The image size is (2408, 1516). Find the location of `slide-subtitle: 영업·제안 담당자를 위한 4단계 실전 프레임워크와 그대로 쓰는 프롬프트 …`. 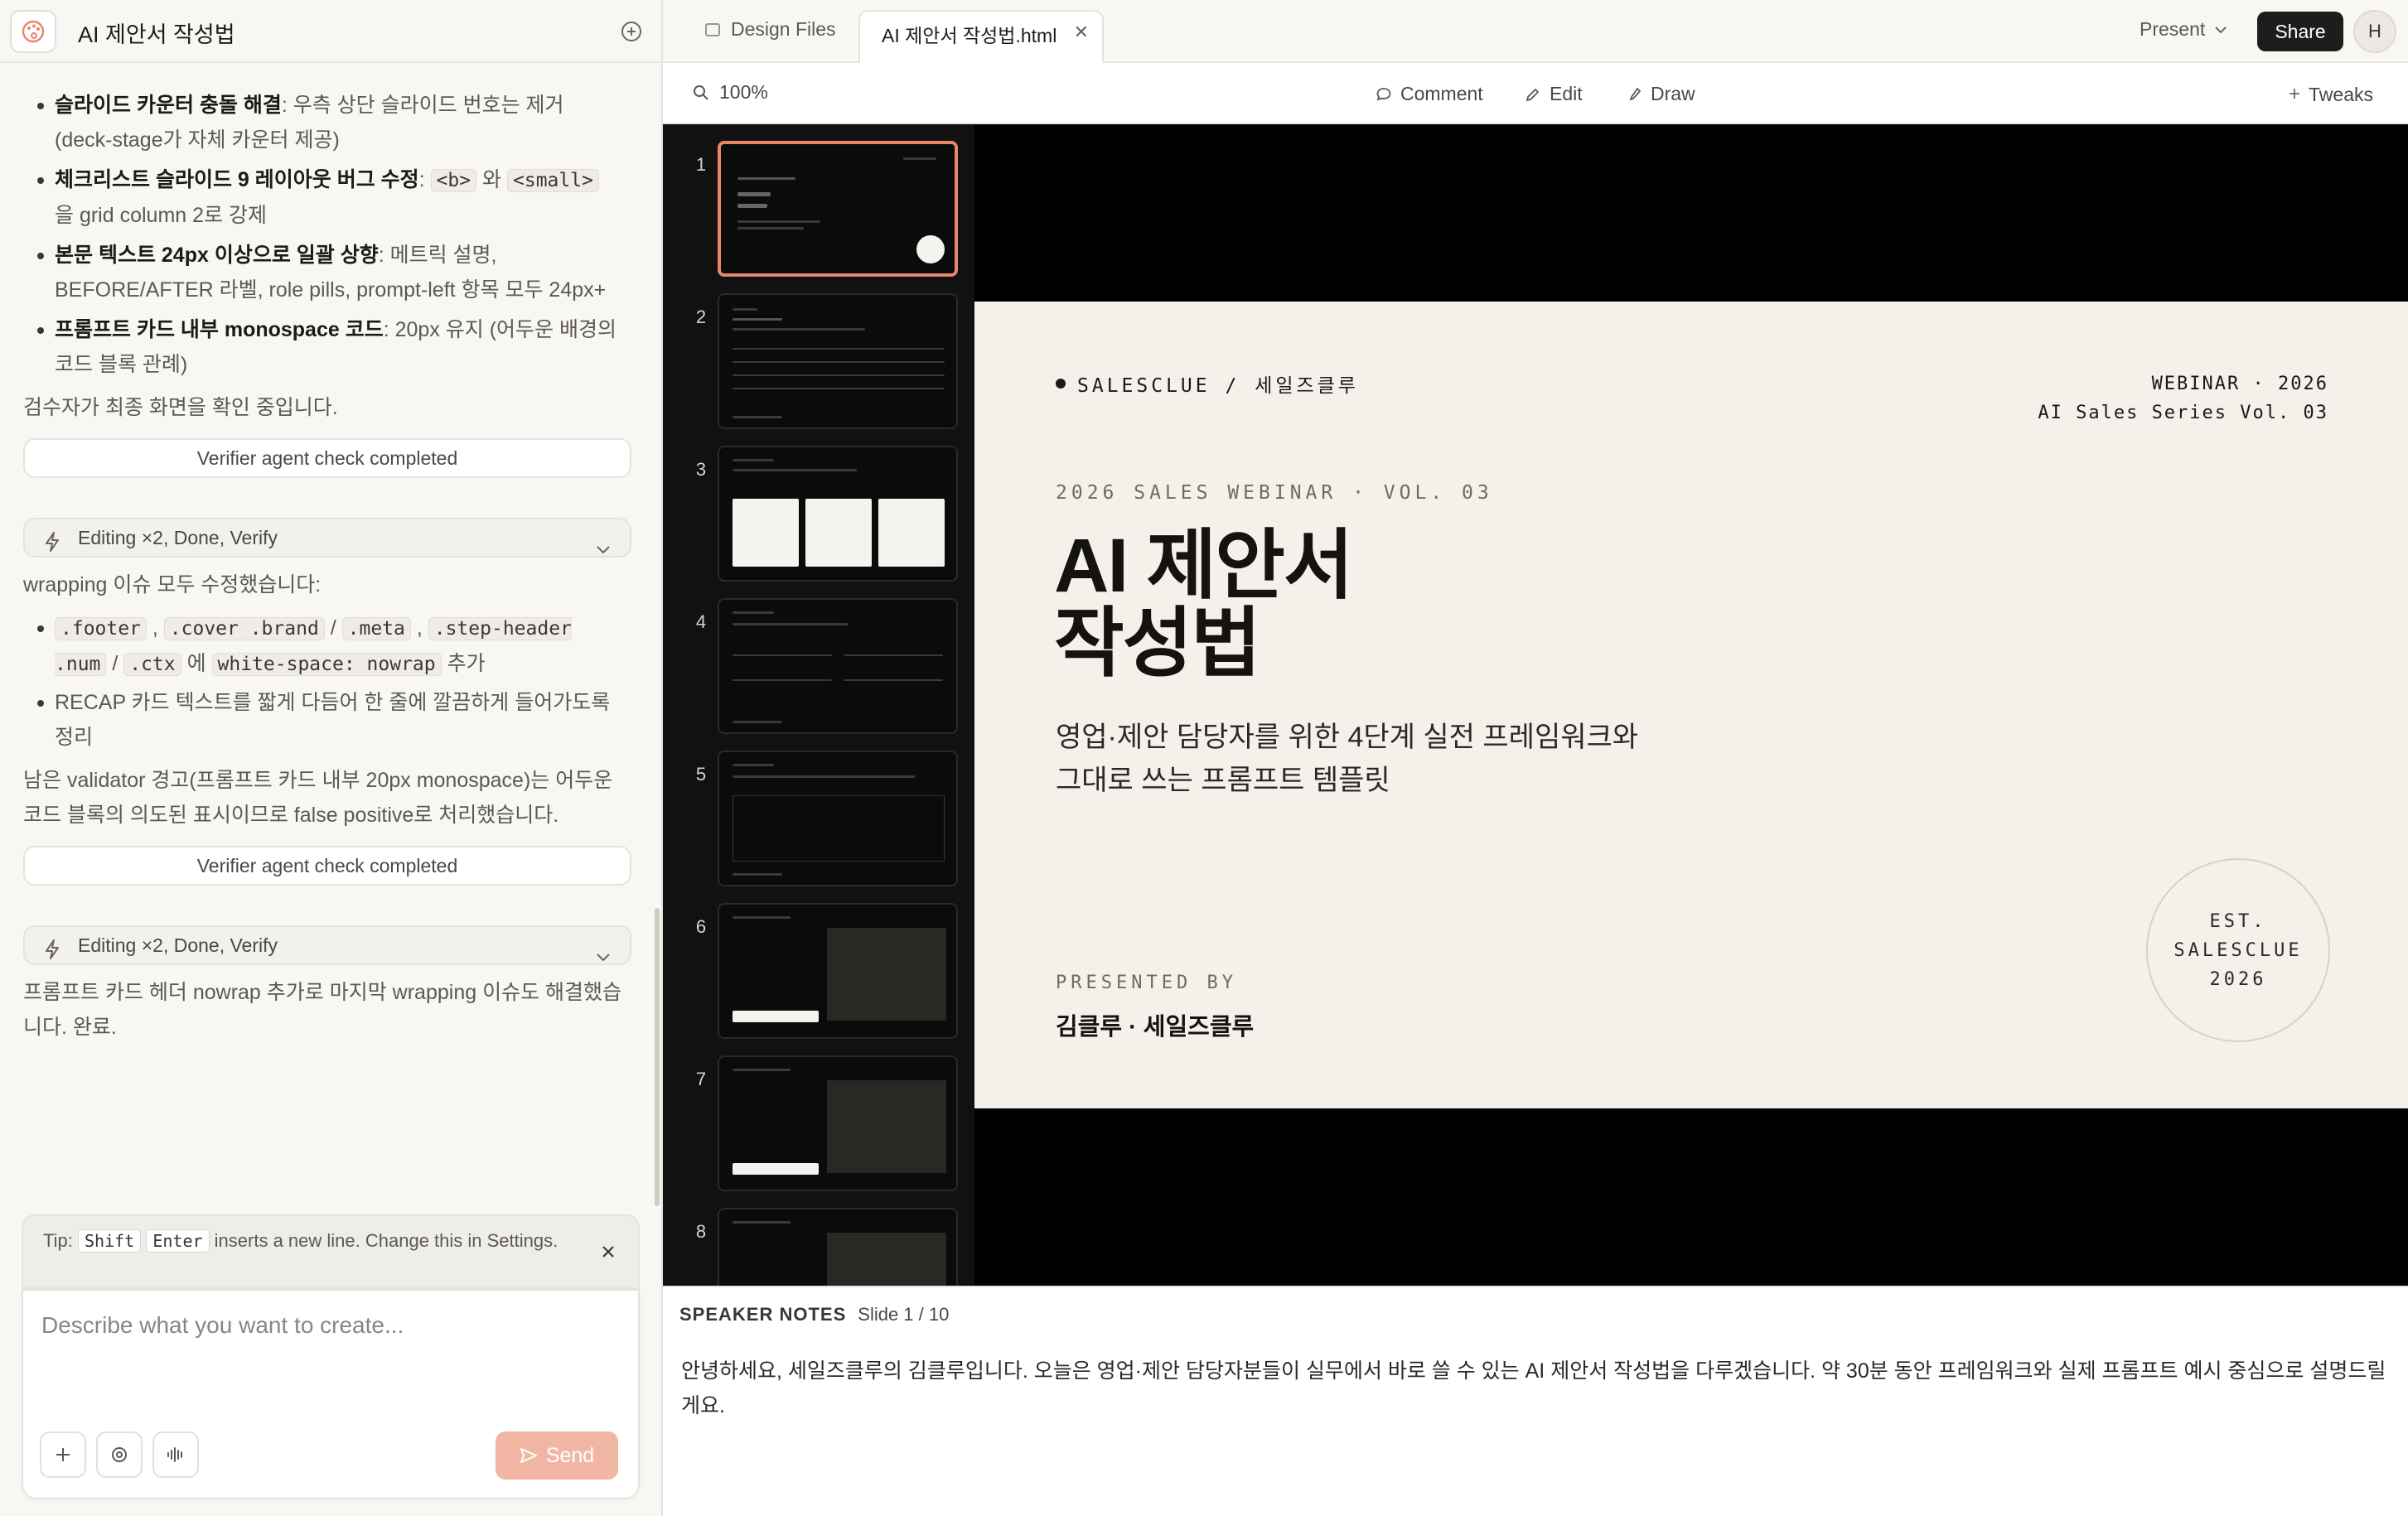

slide-subtitle: 영업·제안 담당자를 위한 4단계 실전 프레임워크와 그대로 쓰는 프롬프트 … is located at coordinates (1348, 759).